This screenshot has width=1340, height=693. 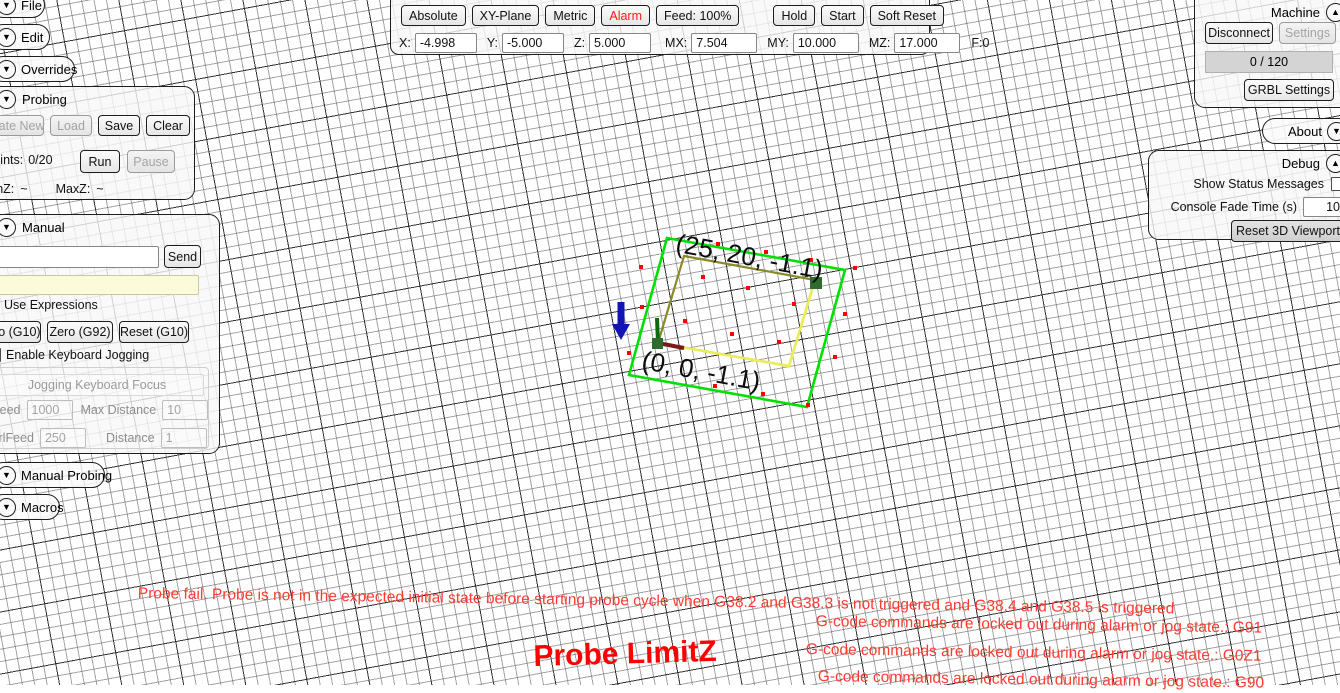 I want to click on coord-field-my: 10.000, so click(x=825, y=43).